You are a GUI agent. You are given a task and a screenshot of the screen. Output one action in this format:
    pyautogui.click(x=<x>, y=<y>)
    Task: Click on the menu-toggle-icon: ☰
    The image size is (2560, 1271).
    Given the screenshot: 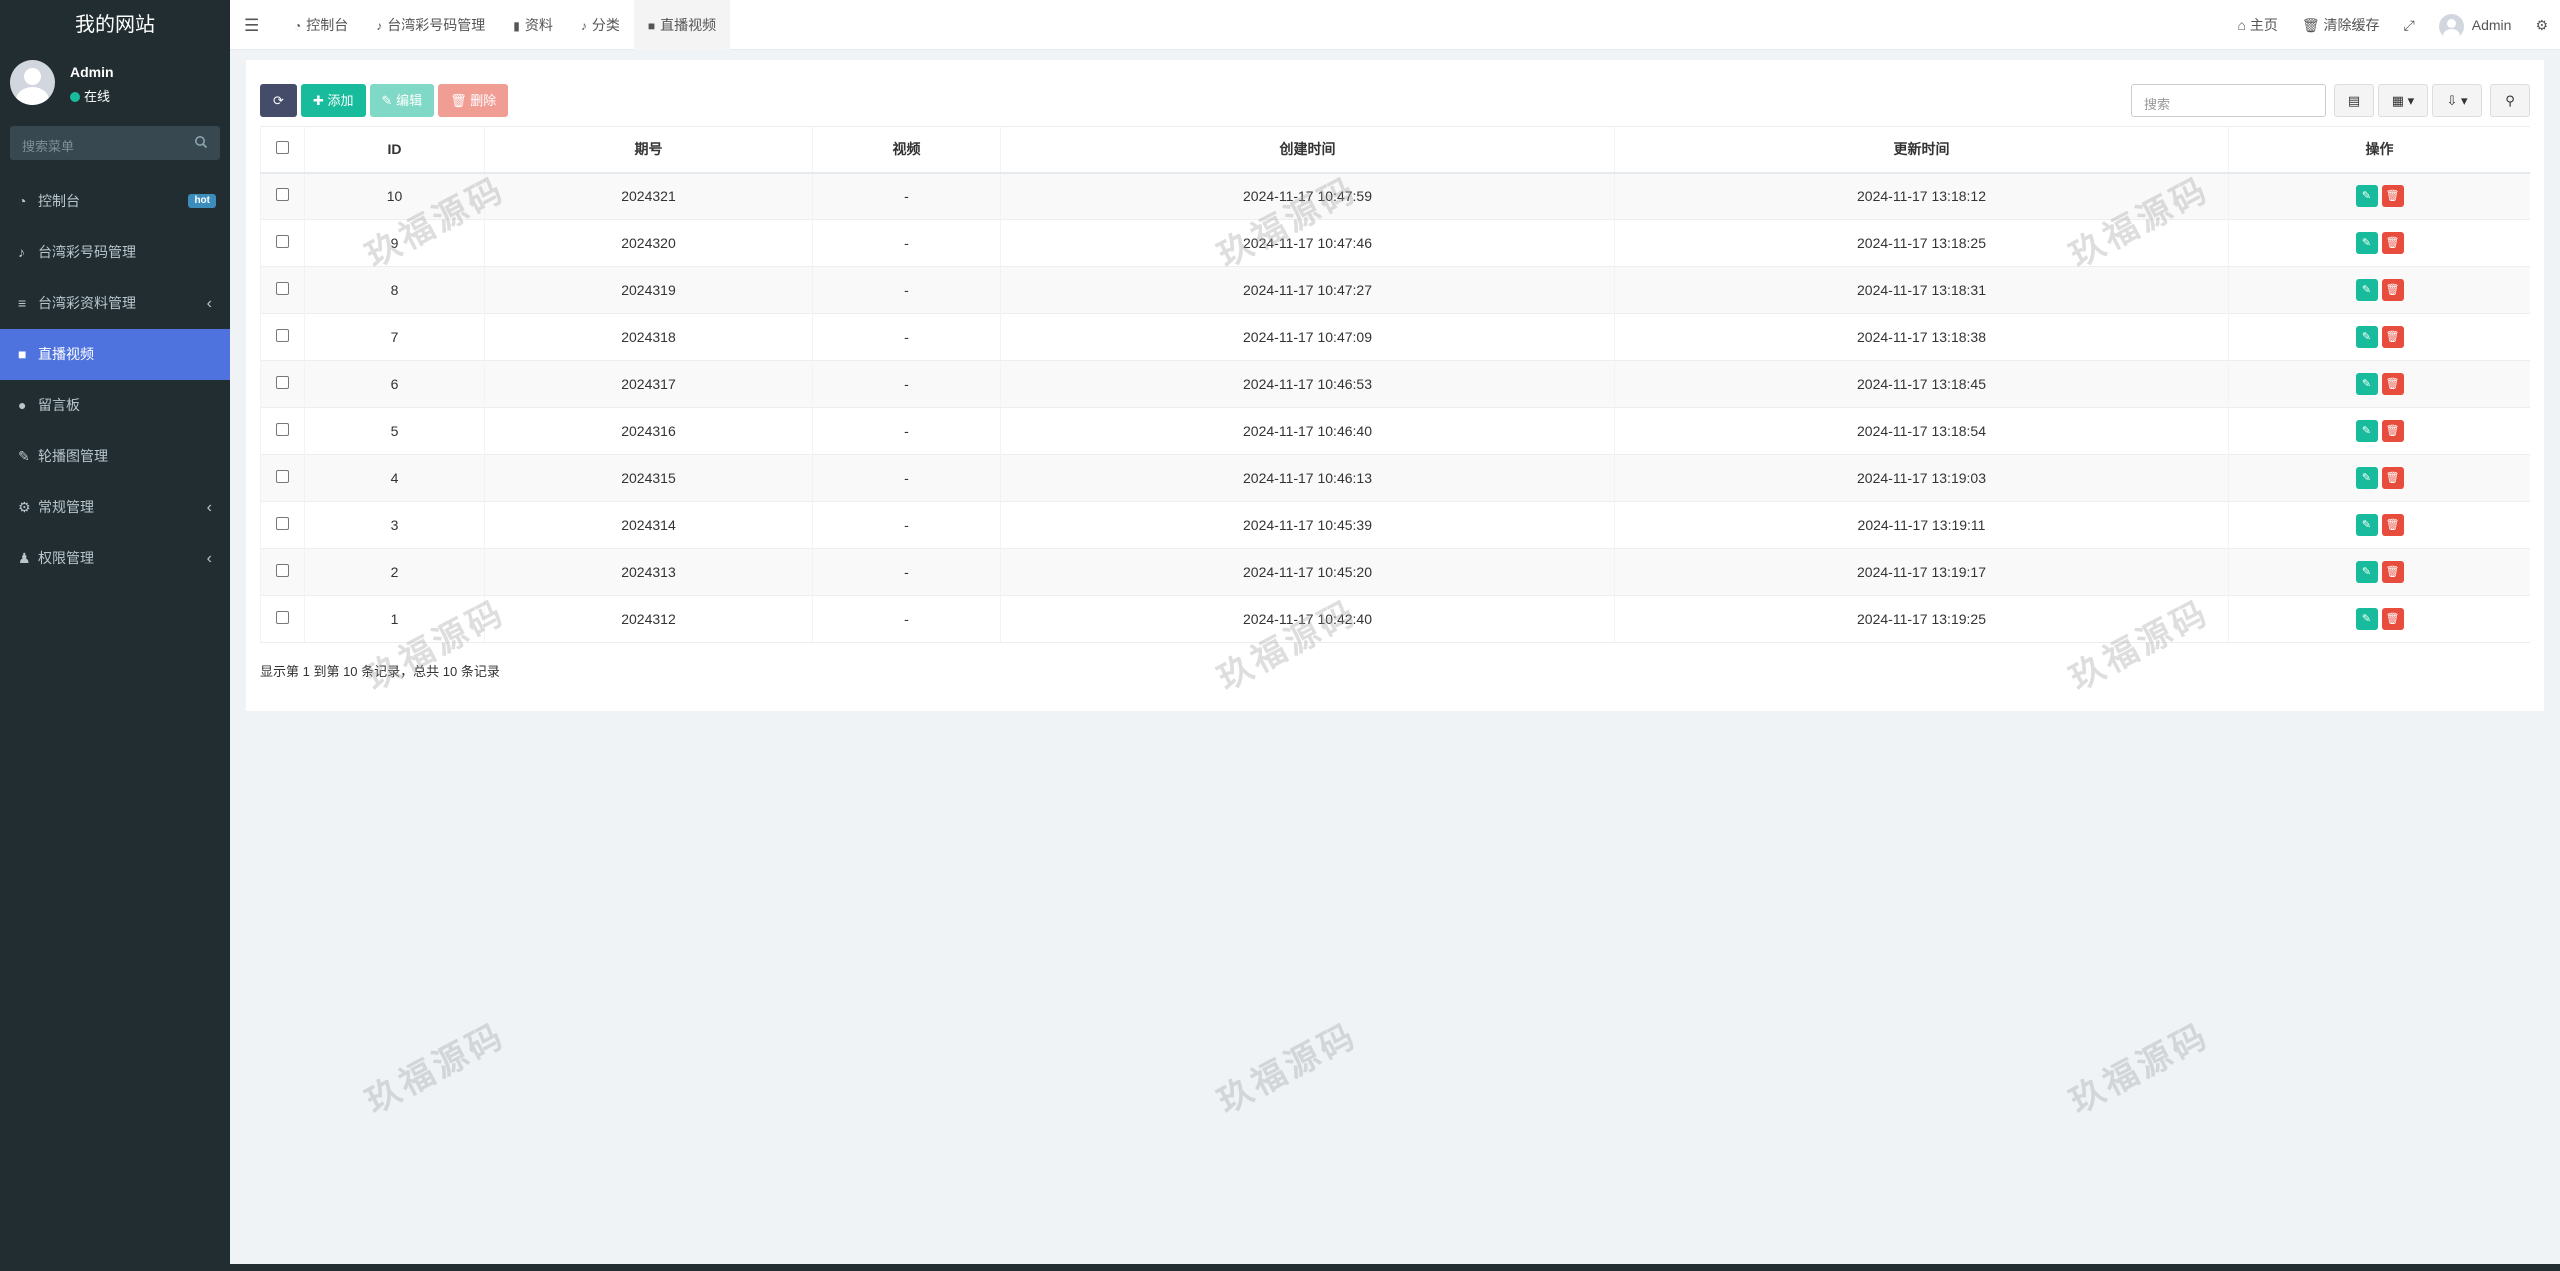 What is the action you would take?
    pyautogui.click(x=251, y=26)
    